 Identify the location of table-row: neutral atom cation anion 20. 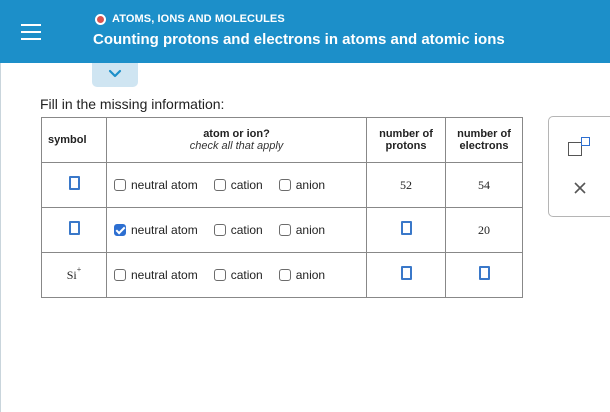
(282, 230).